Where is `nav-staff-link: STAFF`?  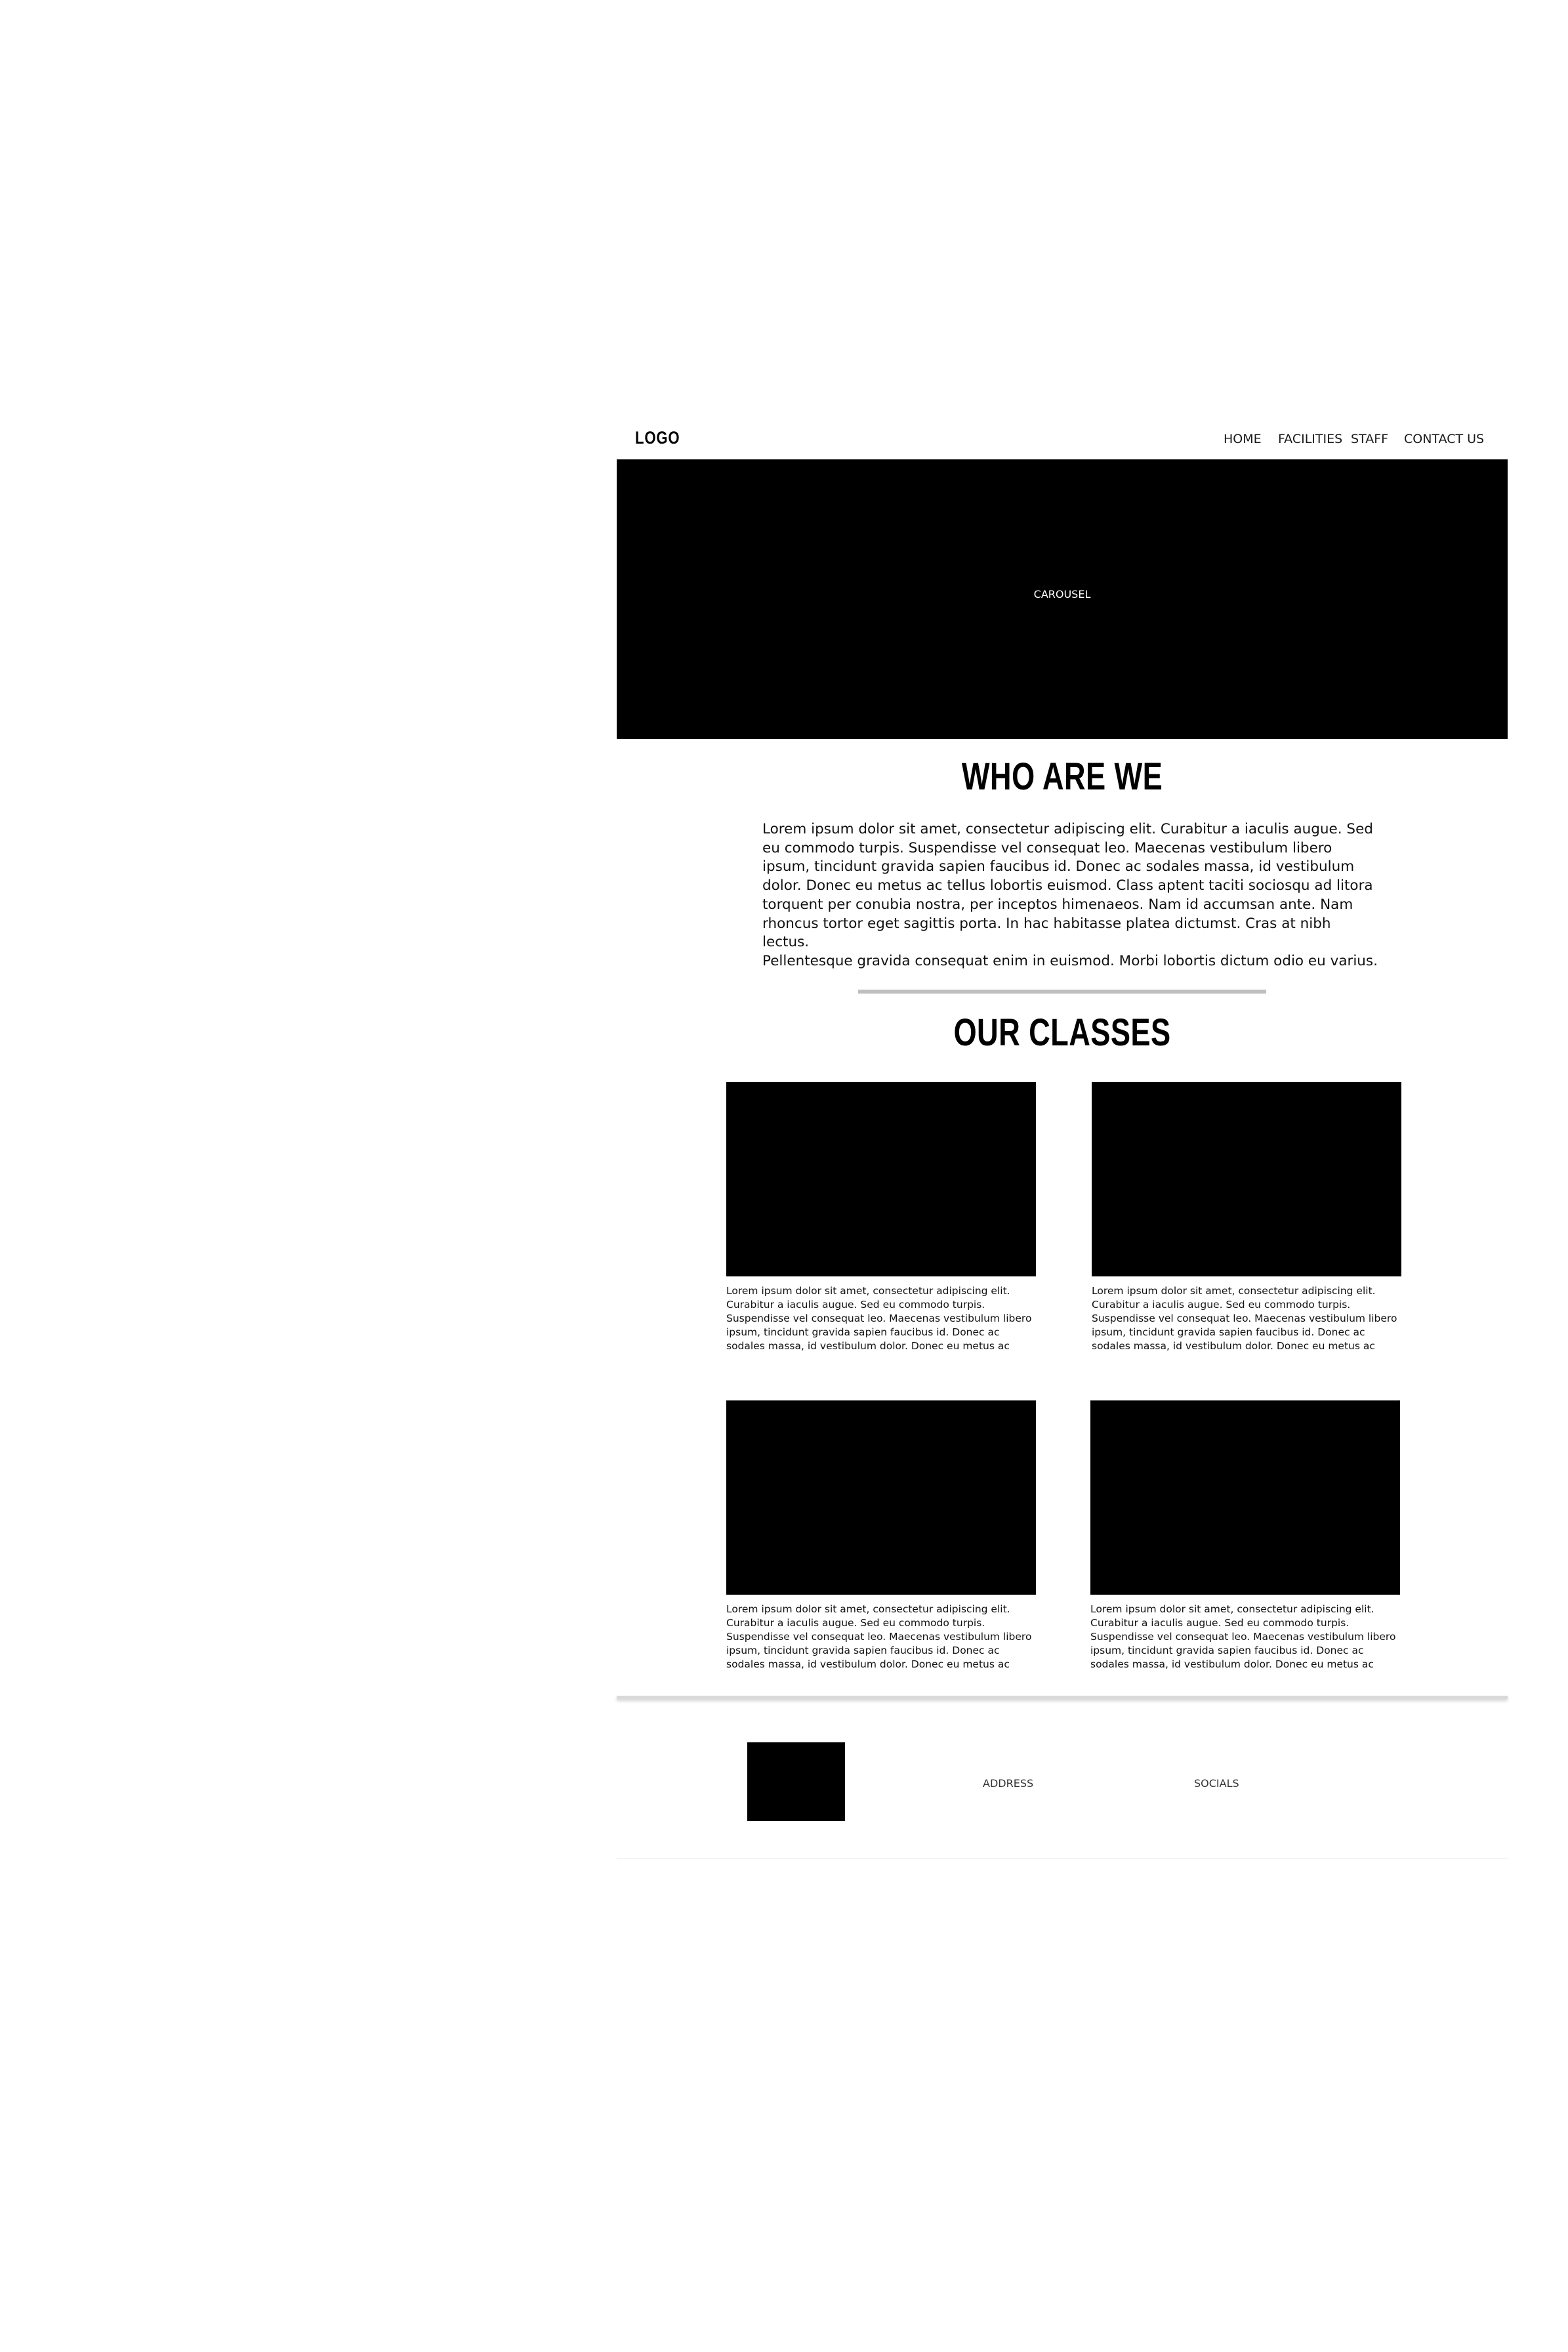 nav-staff-link: STAFF is located at coordinates (1369, 439).